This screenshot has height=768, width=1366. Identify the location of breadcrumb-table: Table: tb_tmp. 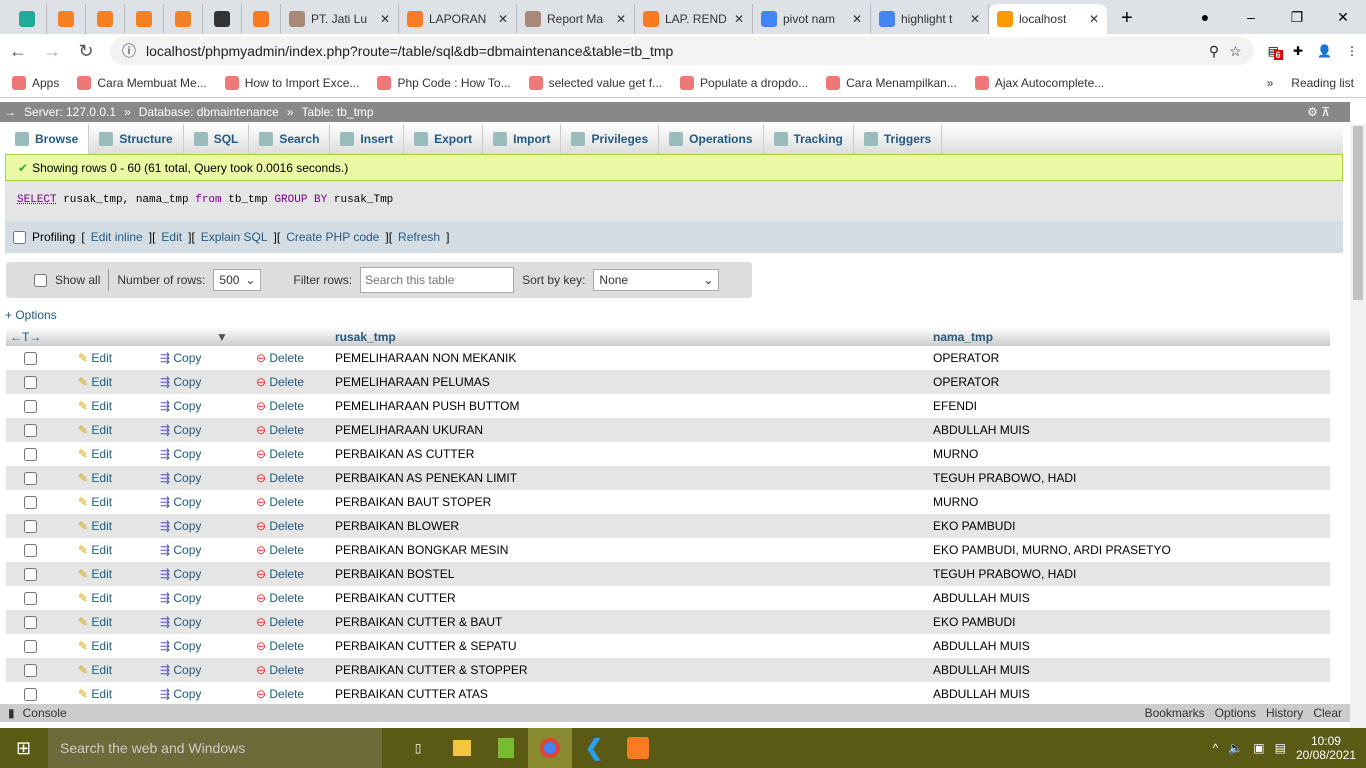
(338, 112).